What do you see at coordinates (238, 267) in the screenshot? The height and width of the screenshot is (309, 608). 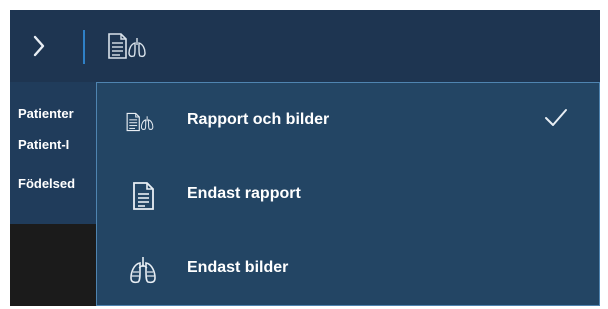 I see `menu-item-label: Endast bilder` at bounding box center [238, 267].